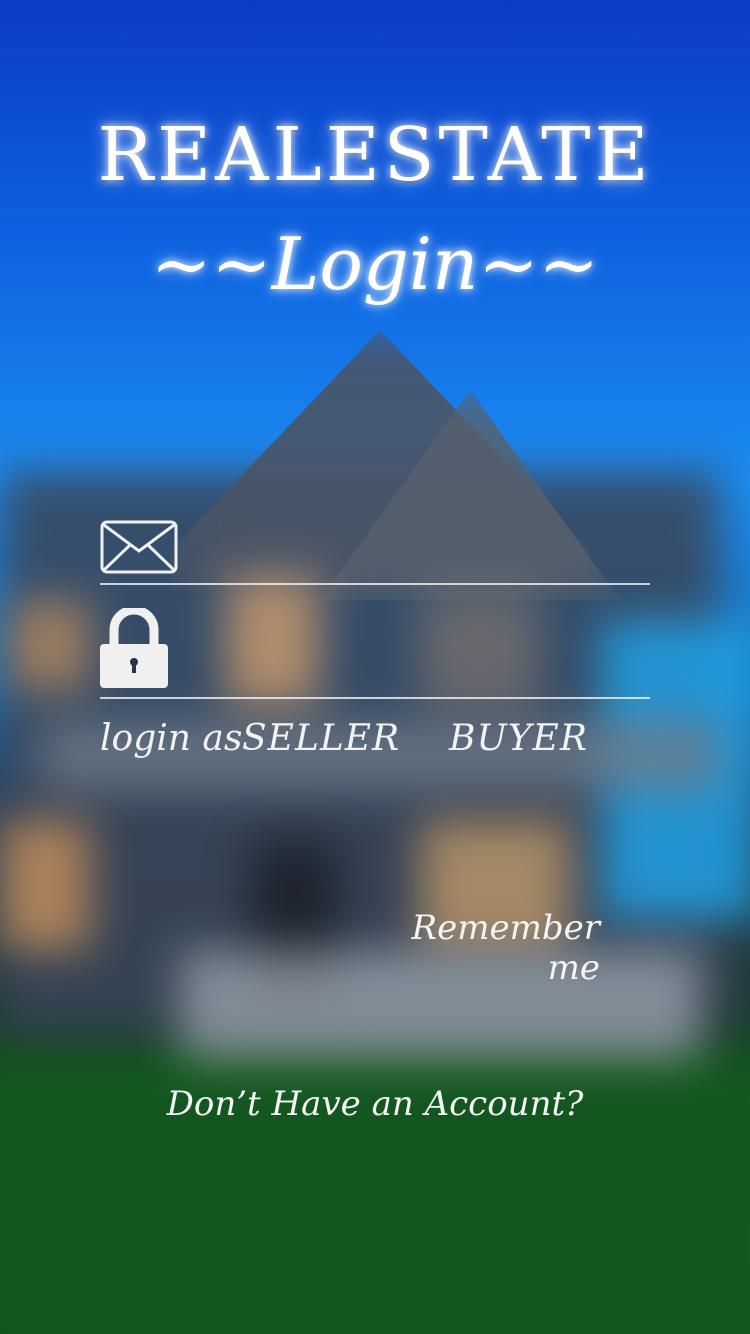 The image size is (750, 1334). Describe the element at coordinates (375, 155) in the screenshot. I see `app-title: REALESTATE` at that location.